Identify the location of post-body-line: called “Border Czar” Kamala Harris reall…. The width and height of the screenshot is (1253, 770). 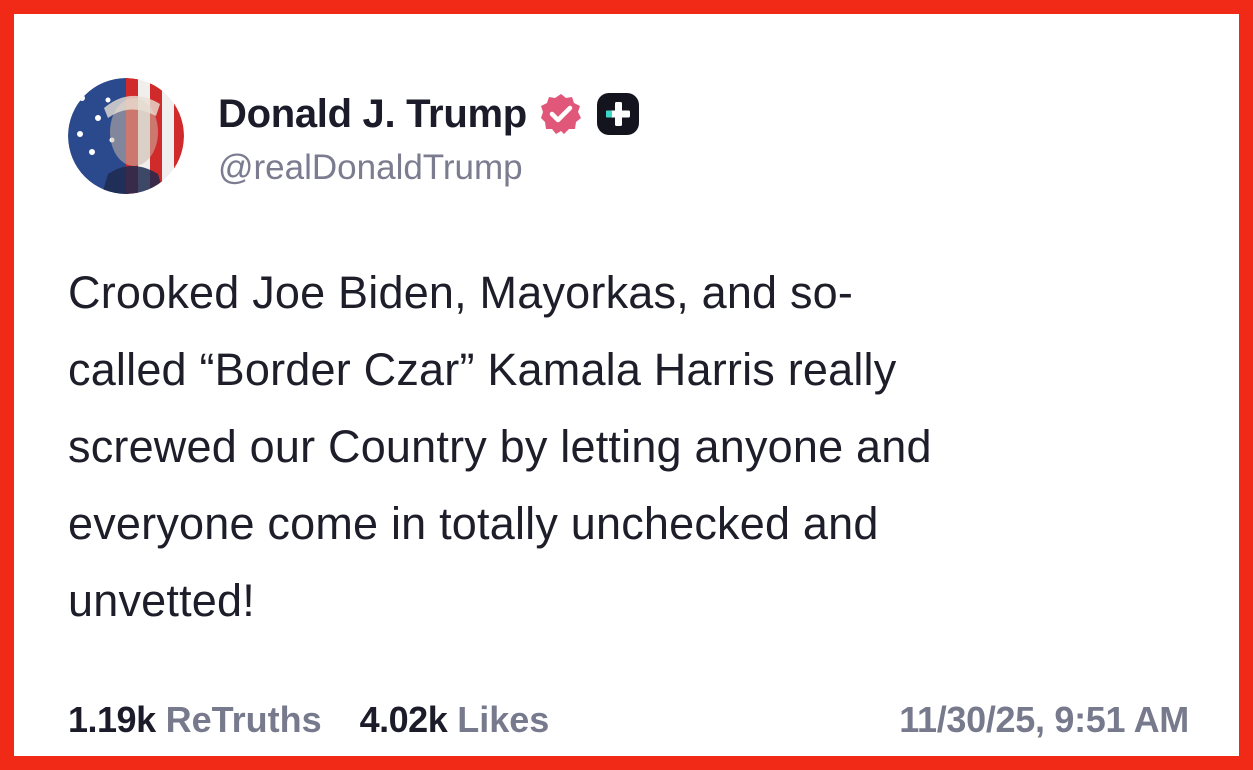
(482, 369).